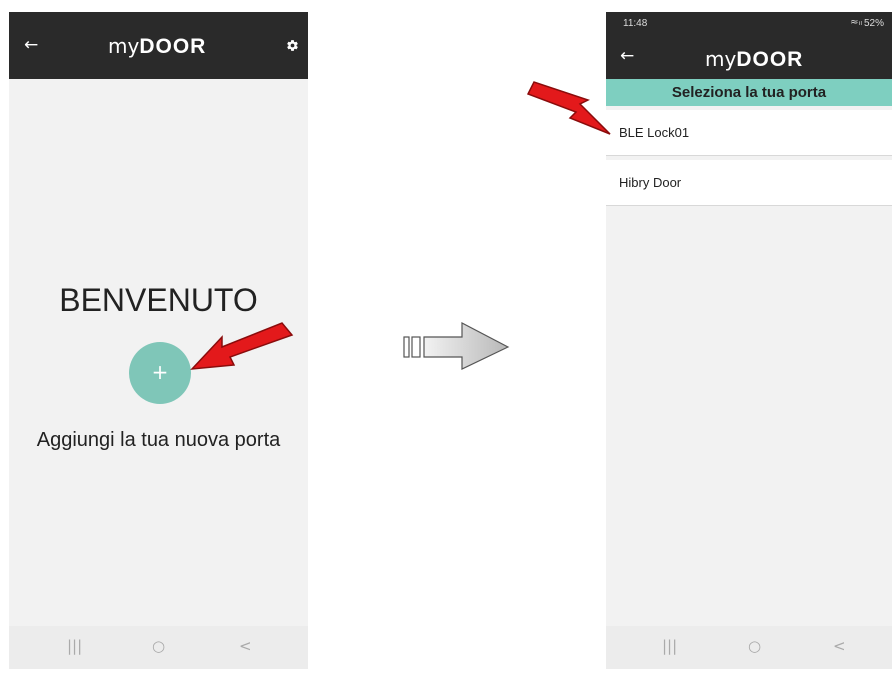 The height and width of the screenshot is (674, 892). Describe the element at coordinates (873, 23) in the screenshot. I see `status-battery: 52%` at that location.